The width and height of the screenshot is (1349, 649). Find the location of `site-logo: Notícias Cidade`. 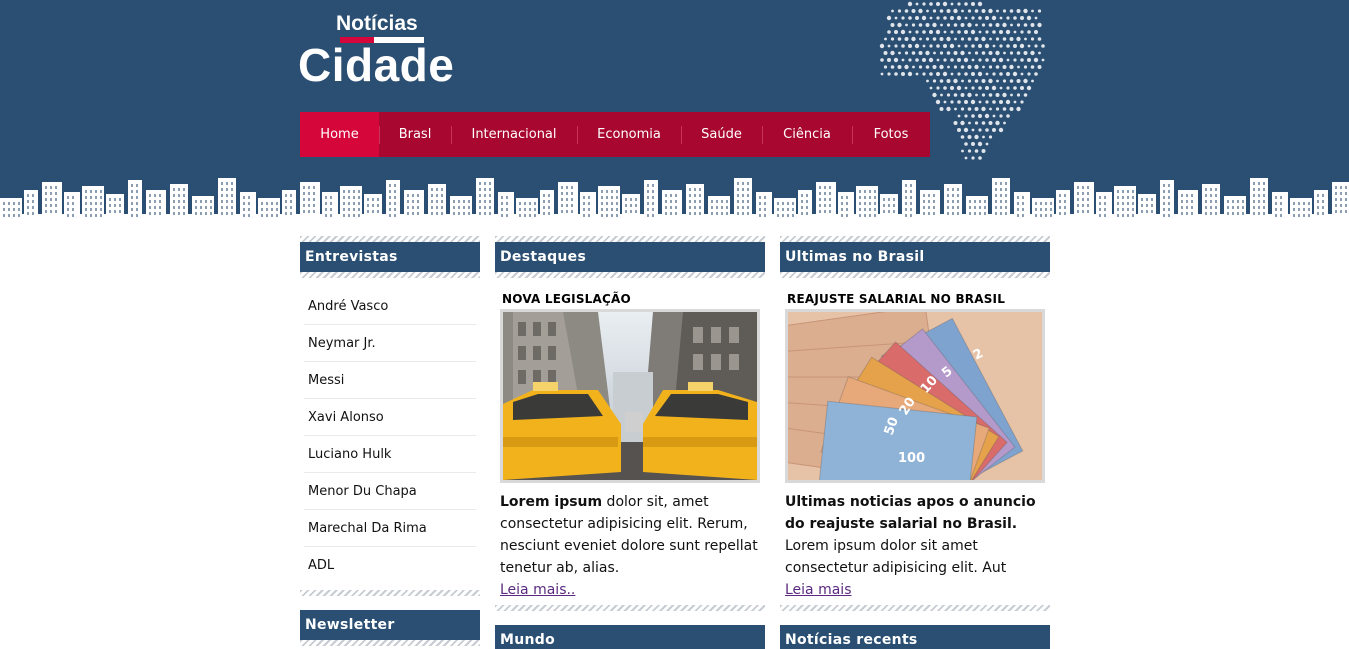

site-logo: Notícias Cidade is located at coordinates (378, 52).